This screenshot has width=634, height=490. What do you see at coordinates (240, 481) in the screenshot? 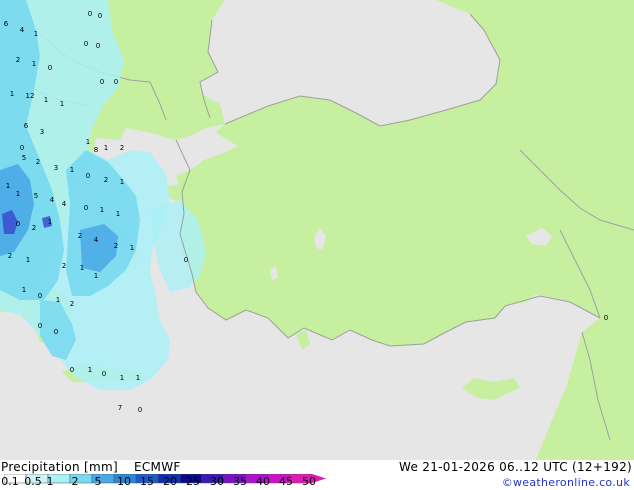
I see `color-scale-tick-label: 35` at bounding box center [240, 481].